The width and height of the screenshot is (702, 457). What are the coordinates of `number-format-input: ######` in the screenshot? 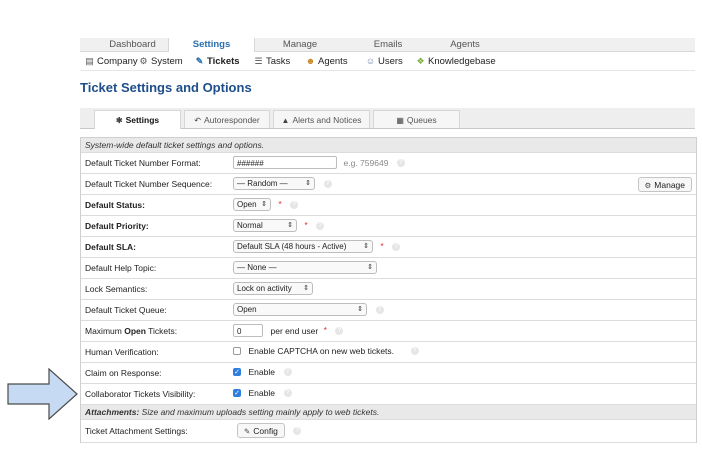 It's located at (285, 162).